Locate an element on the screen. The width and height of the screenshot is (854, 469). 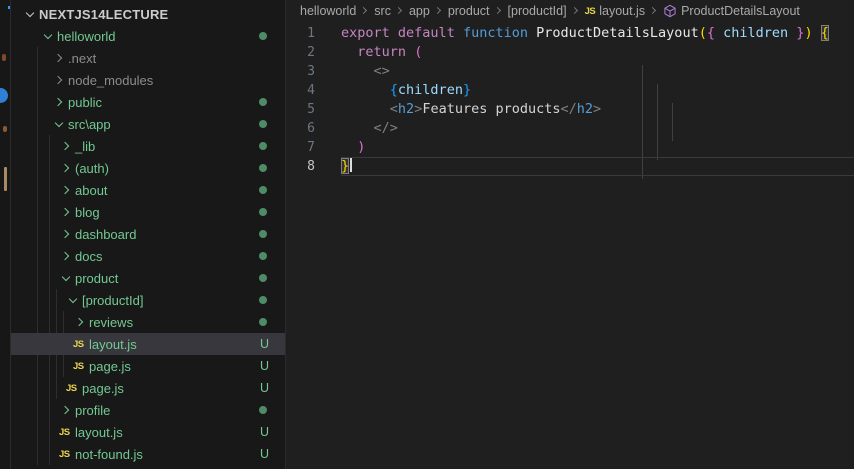
tree-item-label: profile is located at coordinates (93, 410).